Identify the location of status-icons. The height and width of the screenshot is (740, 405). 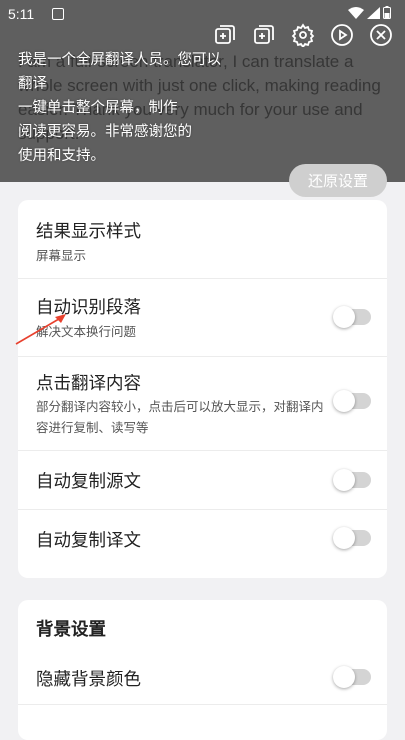
(369, 12).